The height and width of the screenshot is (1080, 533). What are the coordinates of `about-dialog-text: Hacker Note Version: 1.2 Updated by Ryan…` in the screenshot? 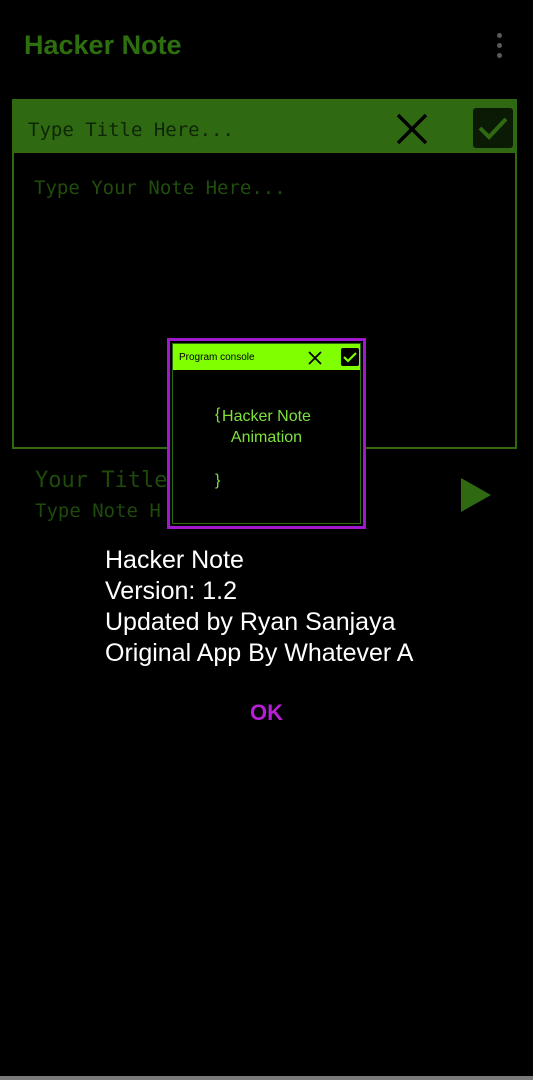 It's located at (259, 607).